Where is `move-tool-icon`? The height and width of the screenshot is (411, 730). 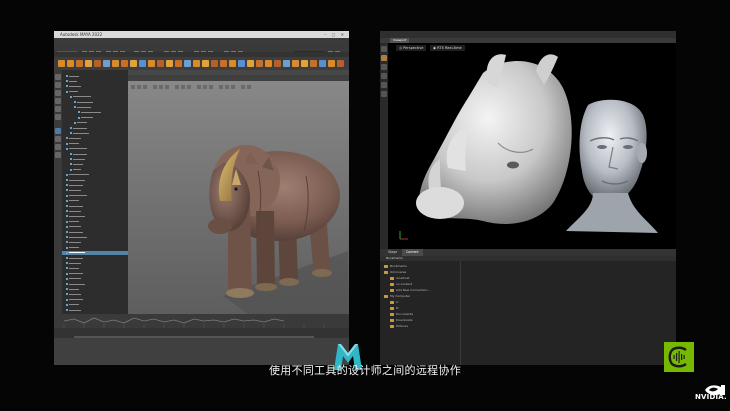 move-tool-icon is located at coordinates (58, 101).